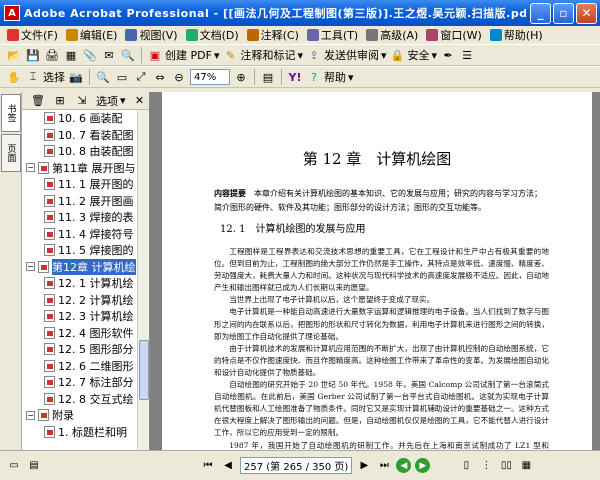  What do you see at coordinates (80, 135) in the screenshot?
I see `bookmark-item: 10. 7 看装配图` at bounding box center [80, 135].